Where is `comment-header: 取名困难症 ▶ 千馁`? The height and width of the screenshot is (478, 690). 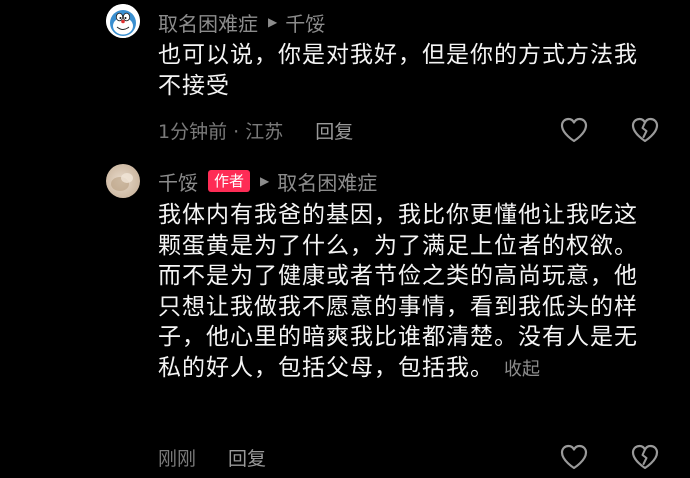 comment-header: 取名困难症 ▶ 千馁 is located at coordinates (241, 22).